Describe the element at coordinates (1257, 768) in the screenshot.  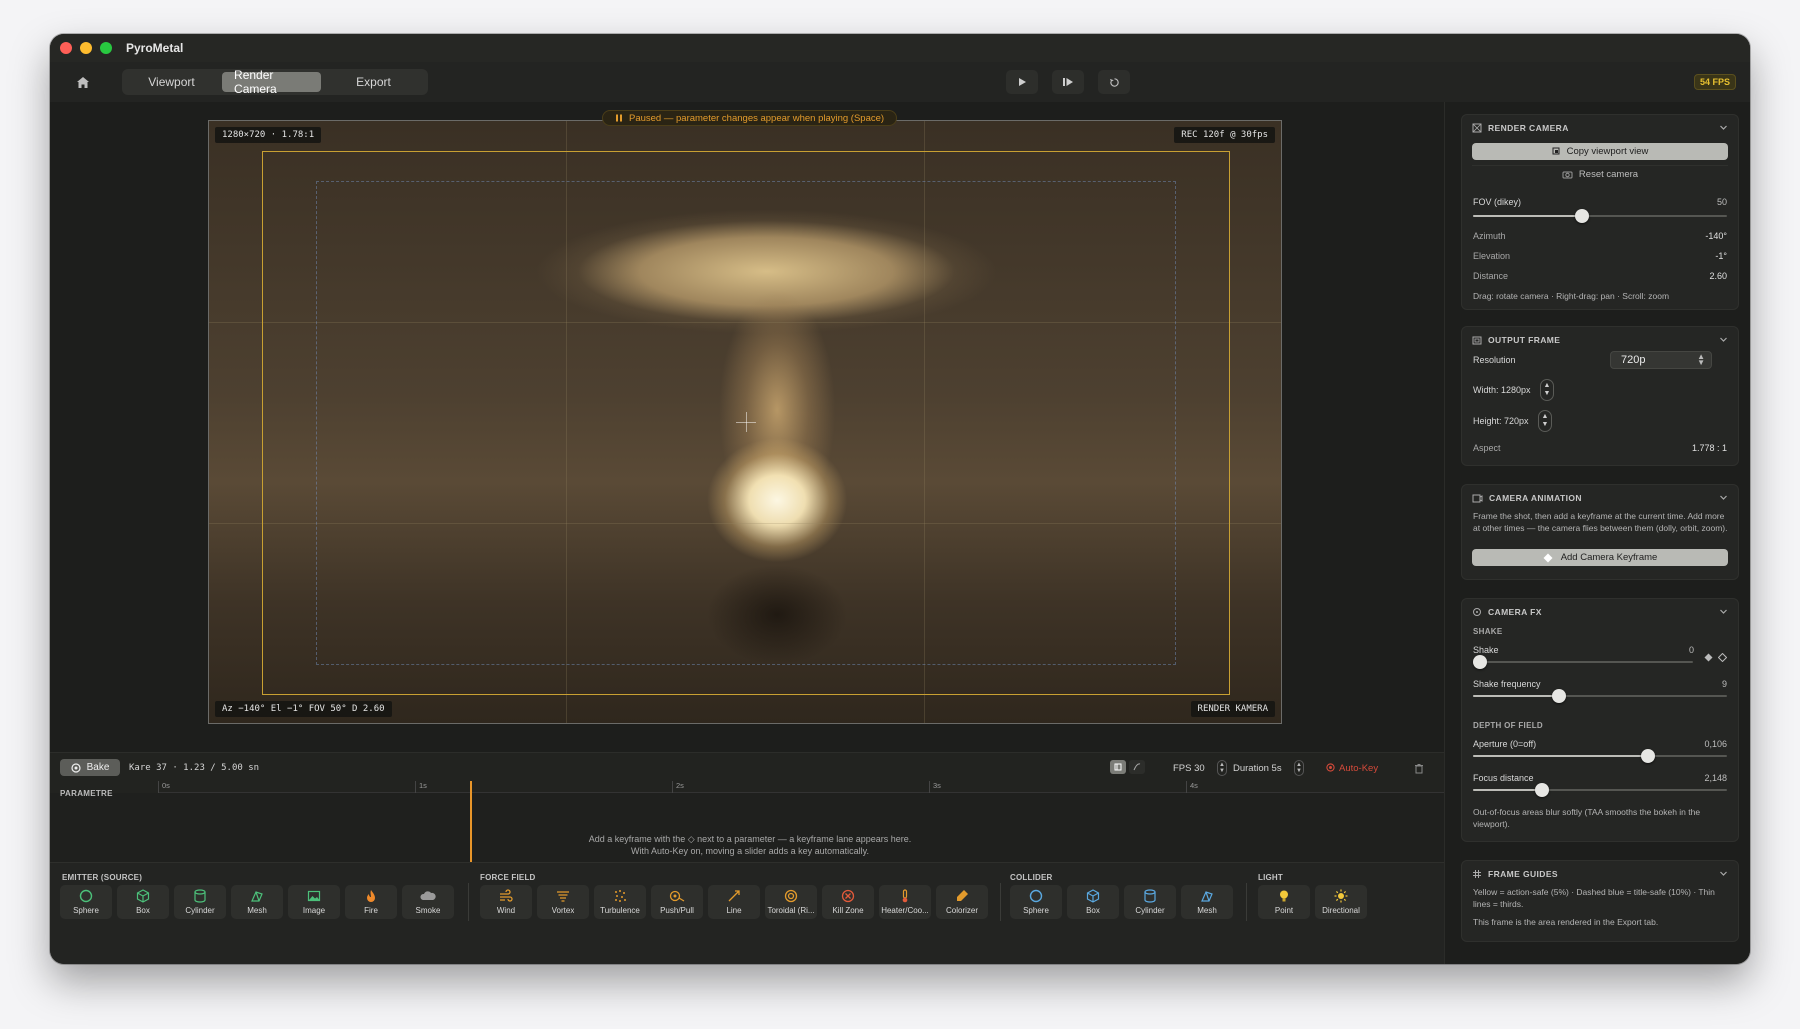
I see `duration-control: Duration 5s` at that location.